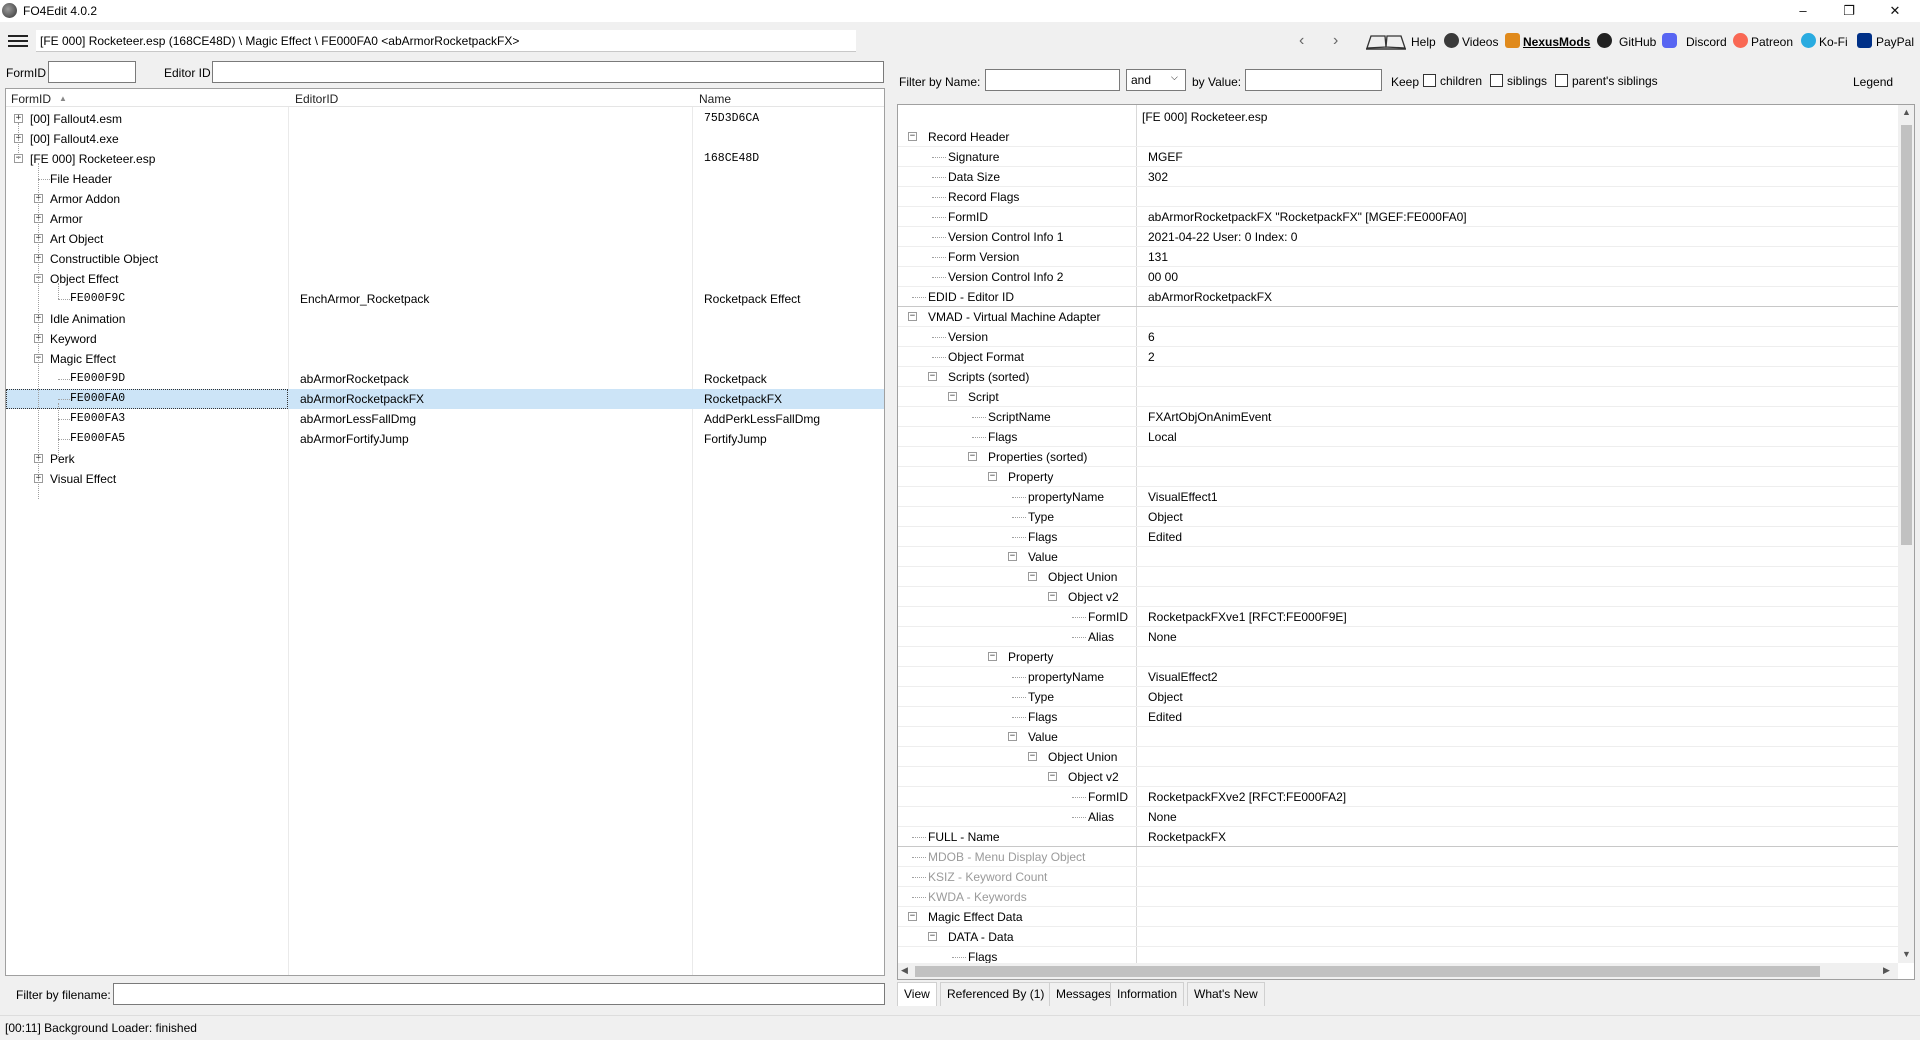 This screenshot has height=1040, width=1920. I want to click on tab-messages: Messages, so click(1083, 994).